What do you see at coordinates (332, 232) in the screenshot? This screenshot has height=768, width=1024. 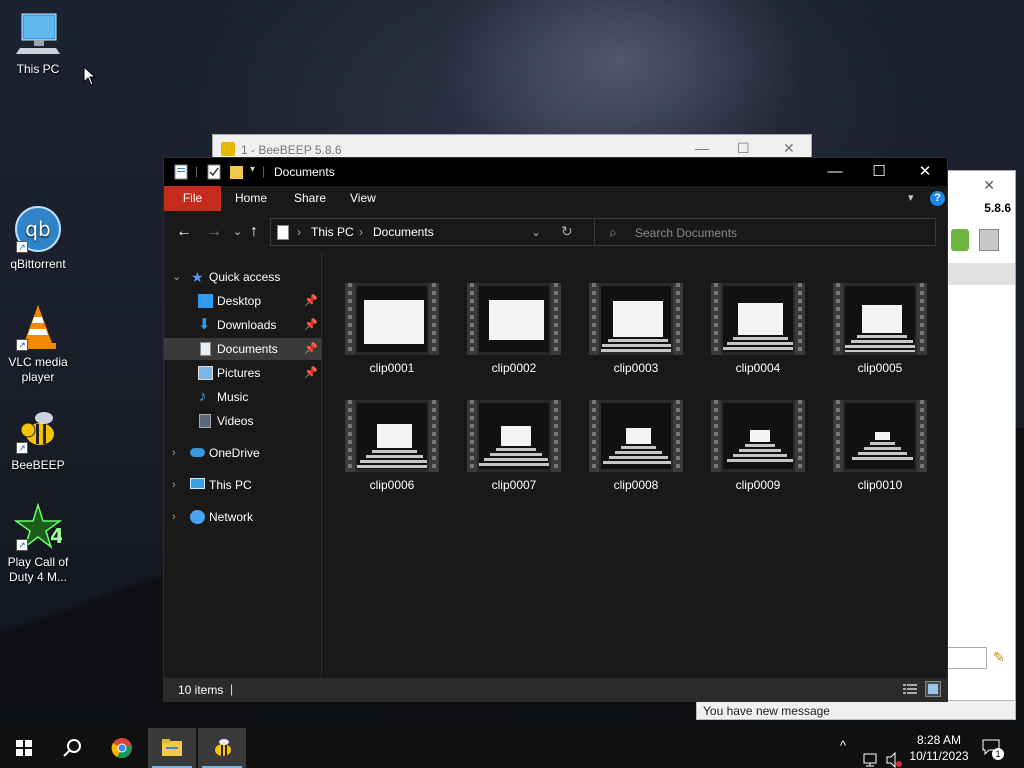 I see `breadcrumb-this-pc: This PC` at bounding box center [332, 232].